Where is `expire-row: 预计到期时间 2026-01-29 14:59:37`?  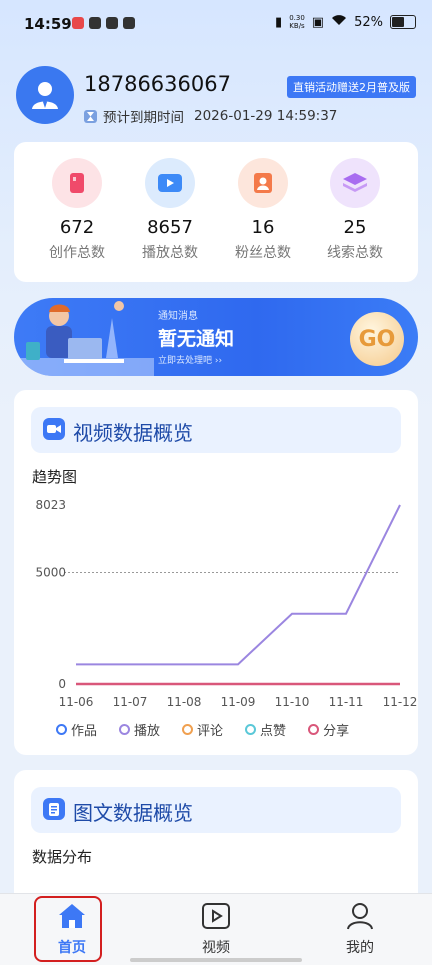
expire-row: 预计到期时间 2026-01-29 14:59:37 is located at coordinates (210, 116).